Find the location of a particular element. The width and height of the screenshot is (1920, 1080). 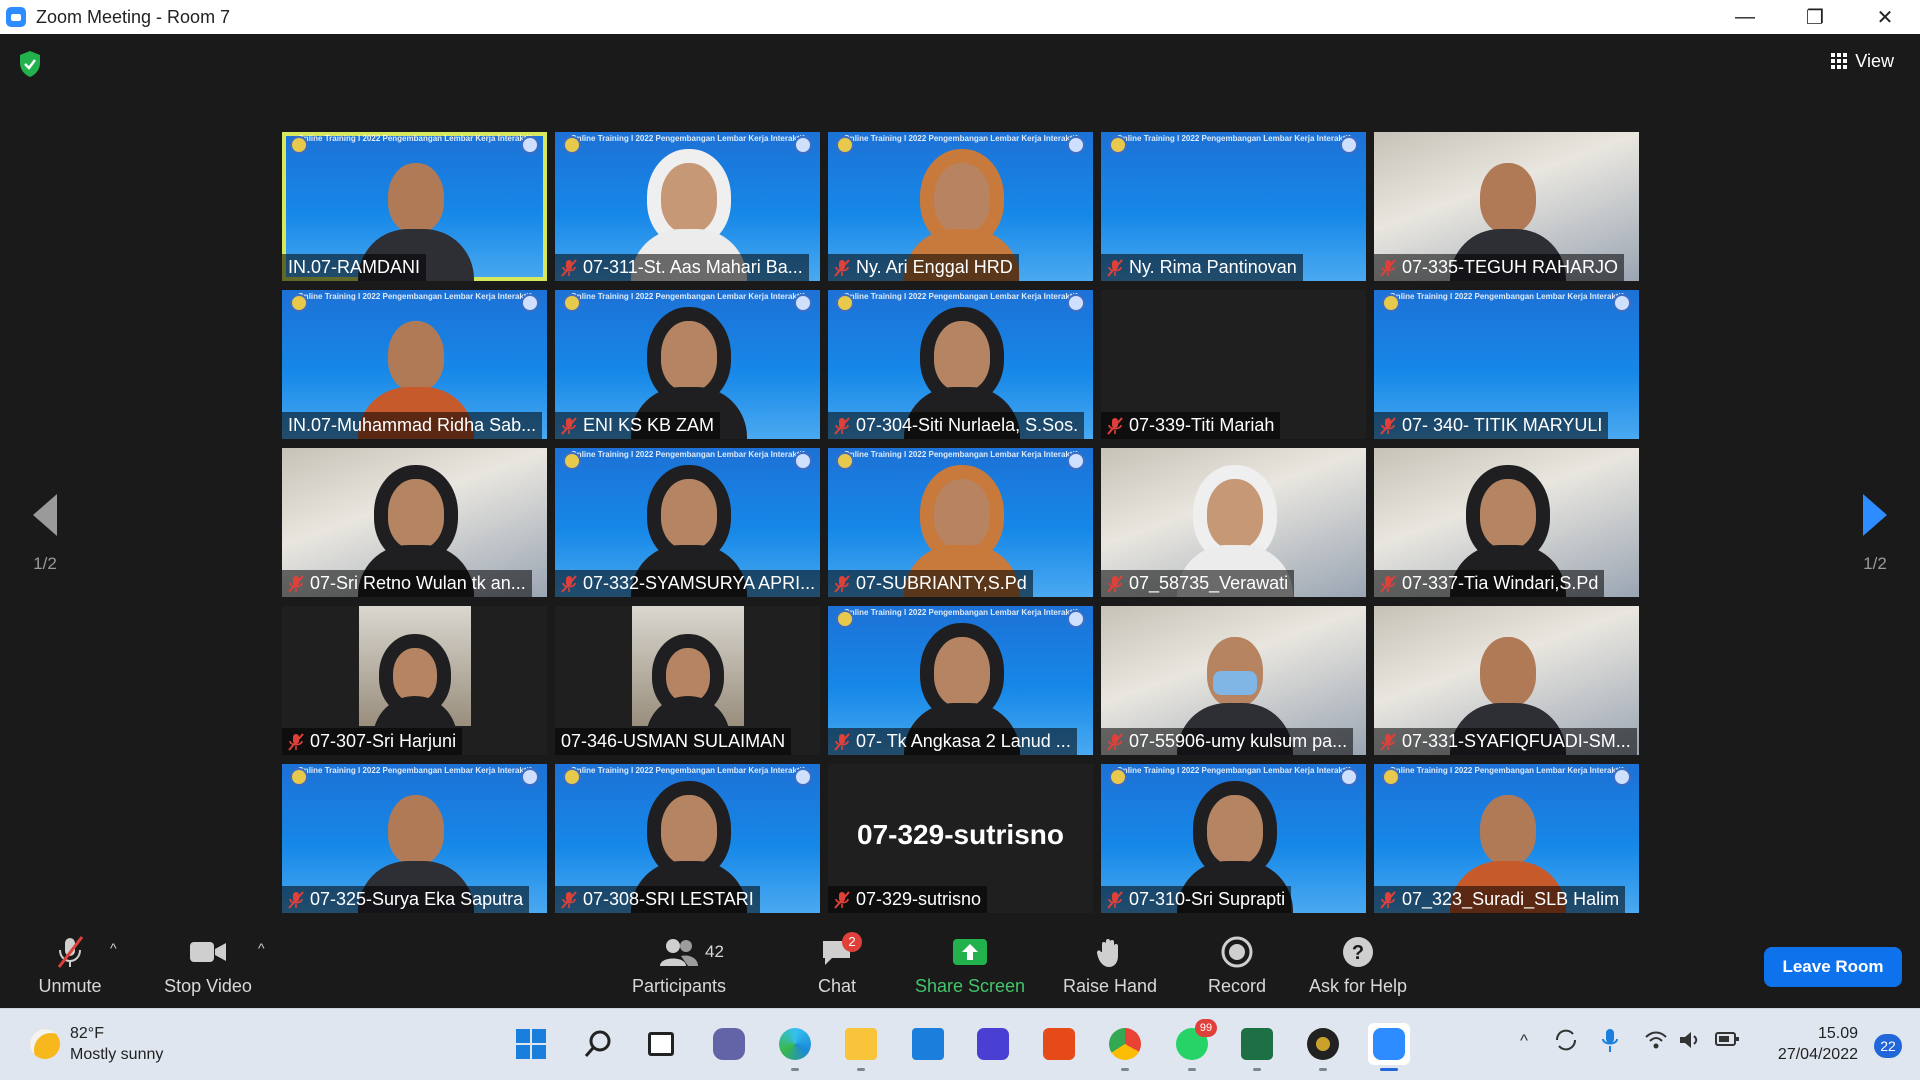

participant-tile: 07-337-Tia Windari,S.Pd is located at coordinates (1506, 522).